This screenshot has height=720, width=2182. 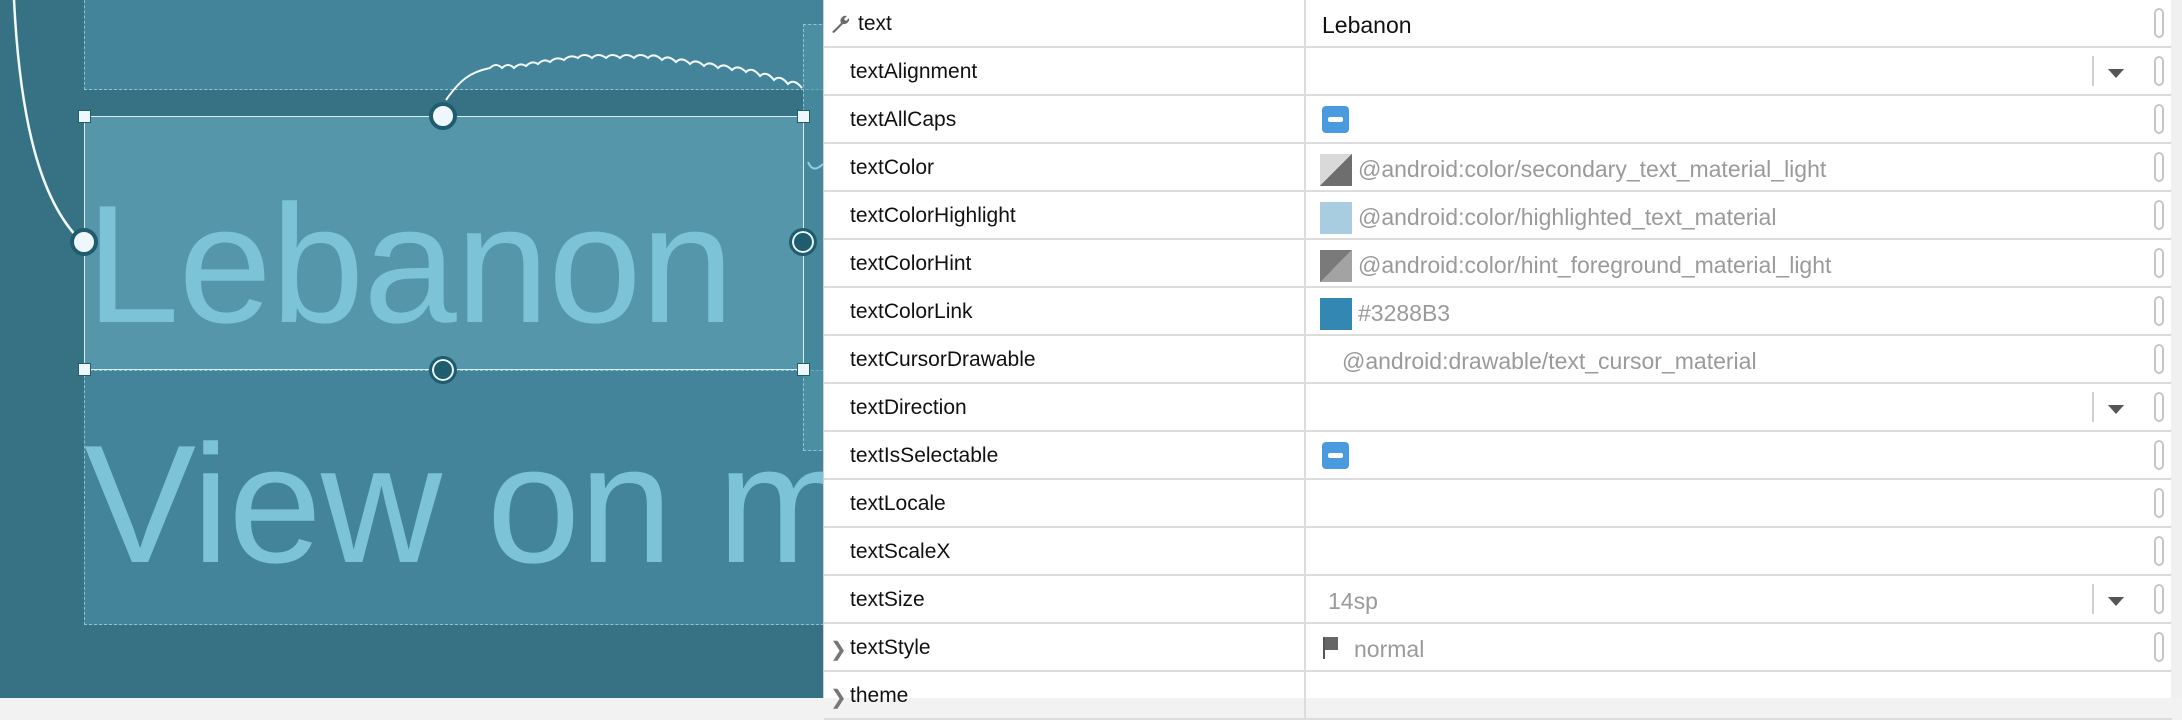 What do you see at coordinates (1065, 599) in the screenshot?
I see `attribute-name-cell: textSize` at bounding box center [1065, 599].